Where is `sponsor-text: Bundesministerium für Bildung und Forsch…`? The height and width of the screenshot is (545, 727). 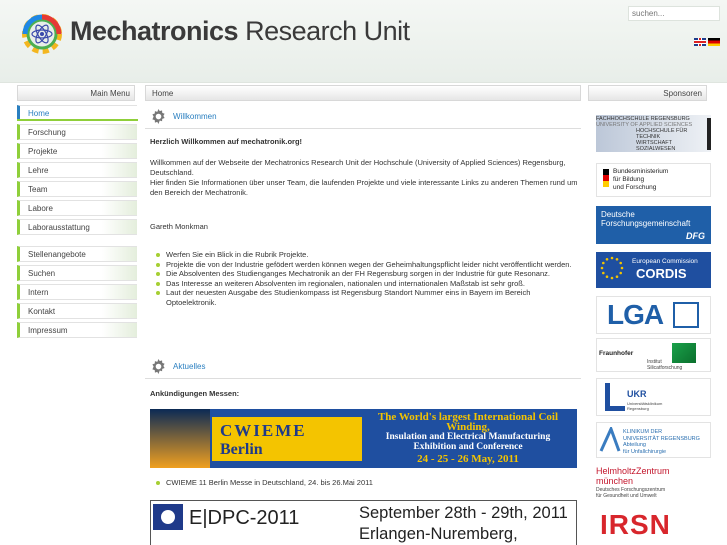
sponsor-text: Bundesministerium für Bildung und Forsch… is located at coordinates (640, 180).